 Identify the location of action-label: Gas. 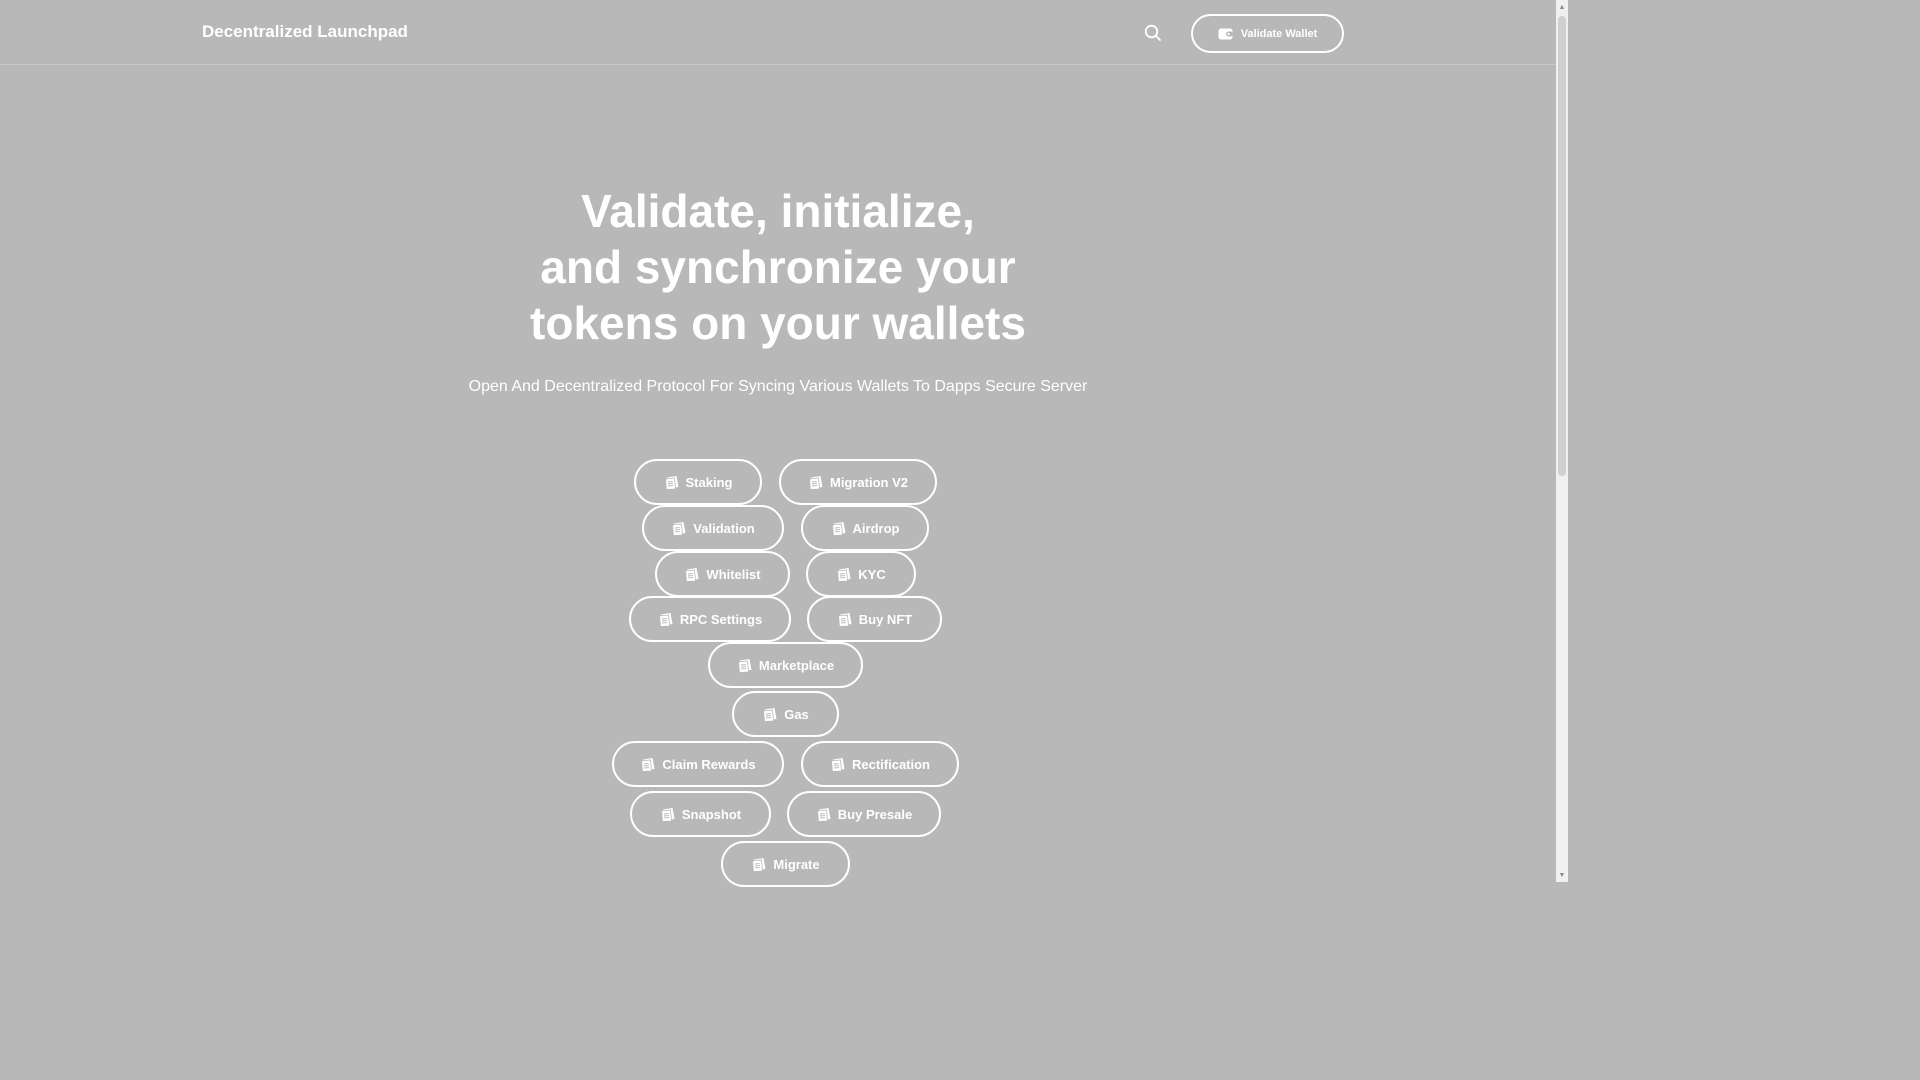
(796, 714).